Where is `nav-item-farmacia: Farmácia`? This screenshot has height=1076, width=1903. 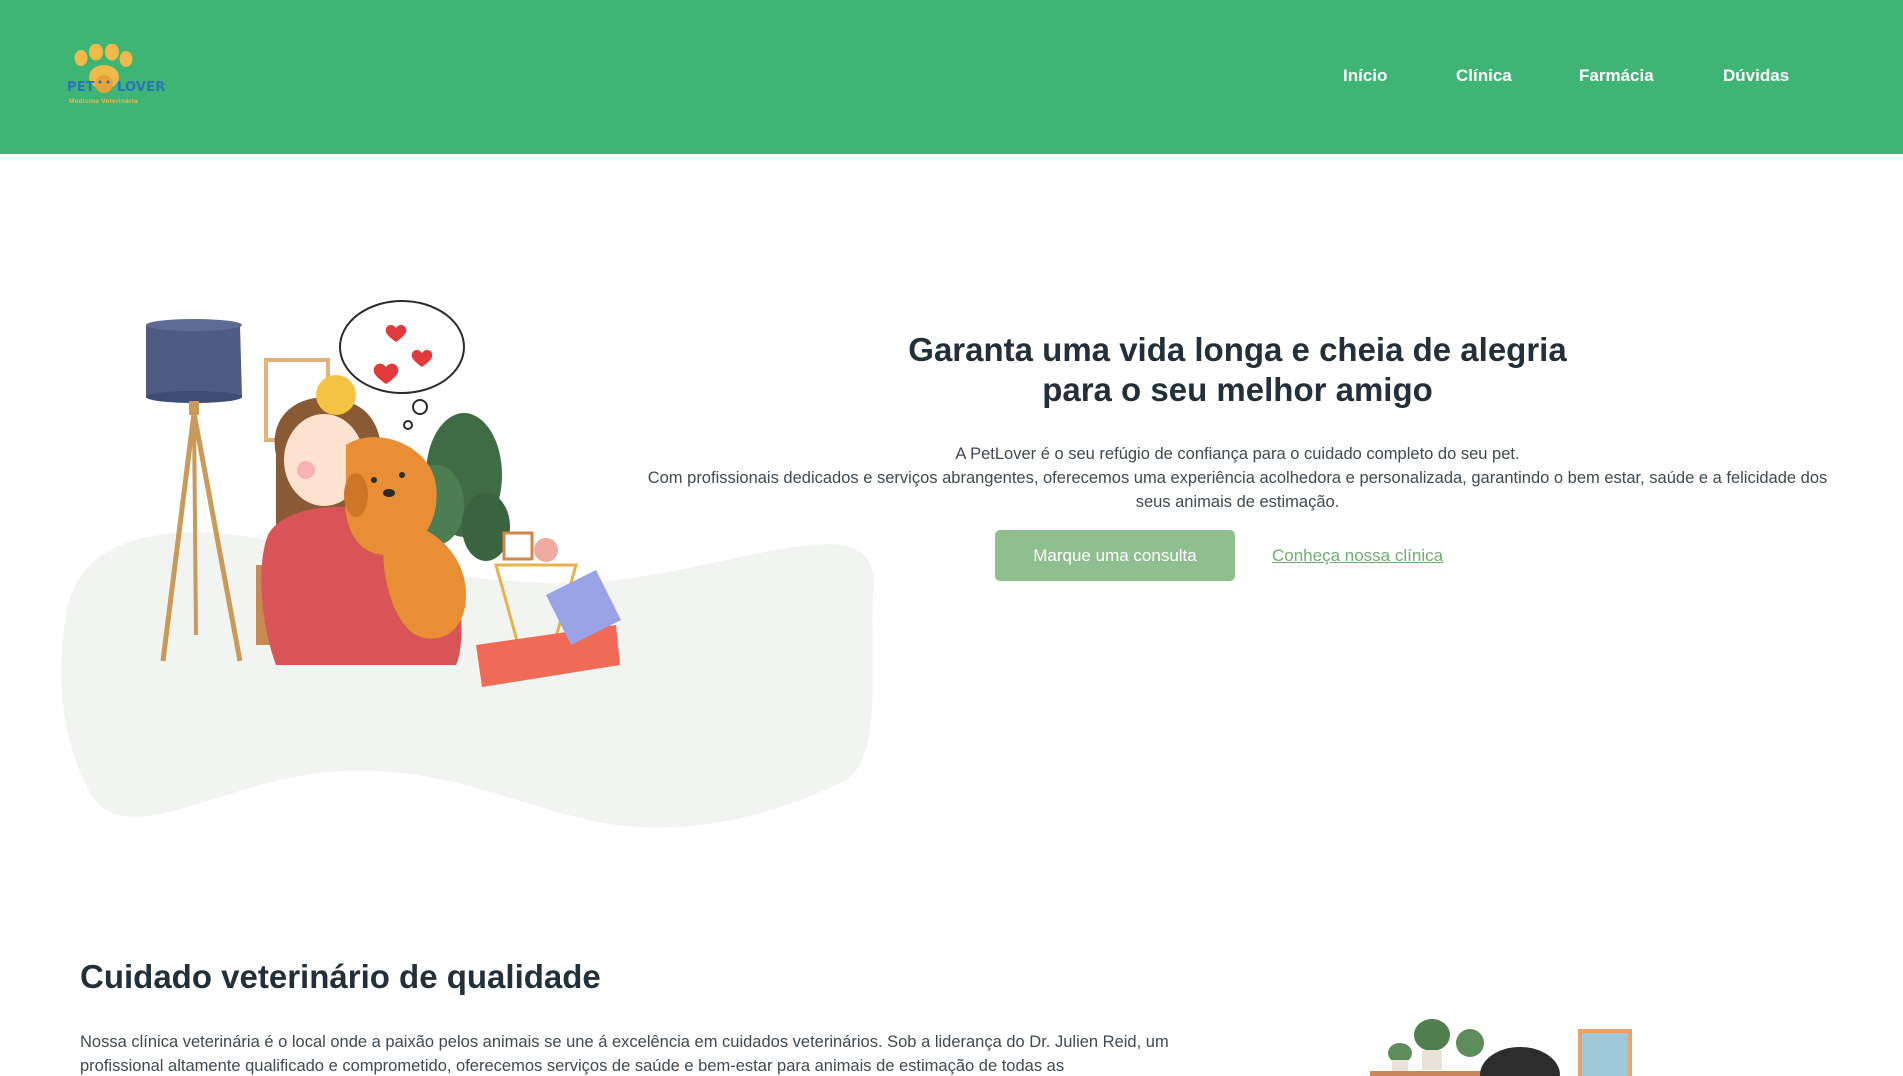 nav-item-farmacia: Farmácia is located at coordinates (1616, 76).